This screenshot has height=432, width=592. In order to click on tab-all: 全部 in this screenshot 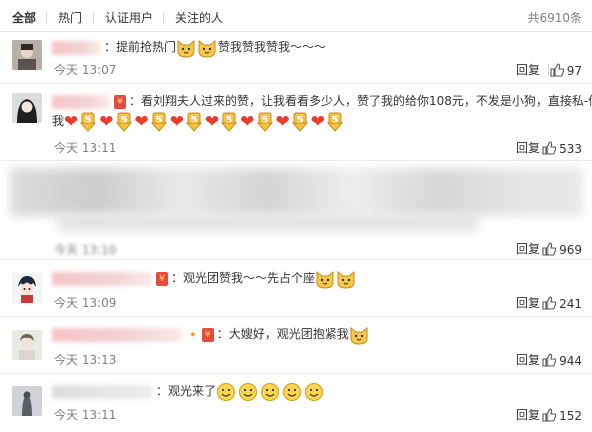, I will do `click(24, 18)`.